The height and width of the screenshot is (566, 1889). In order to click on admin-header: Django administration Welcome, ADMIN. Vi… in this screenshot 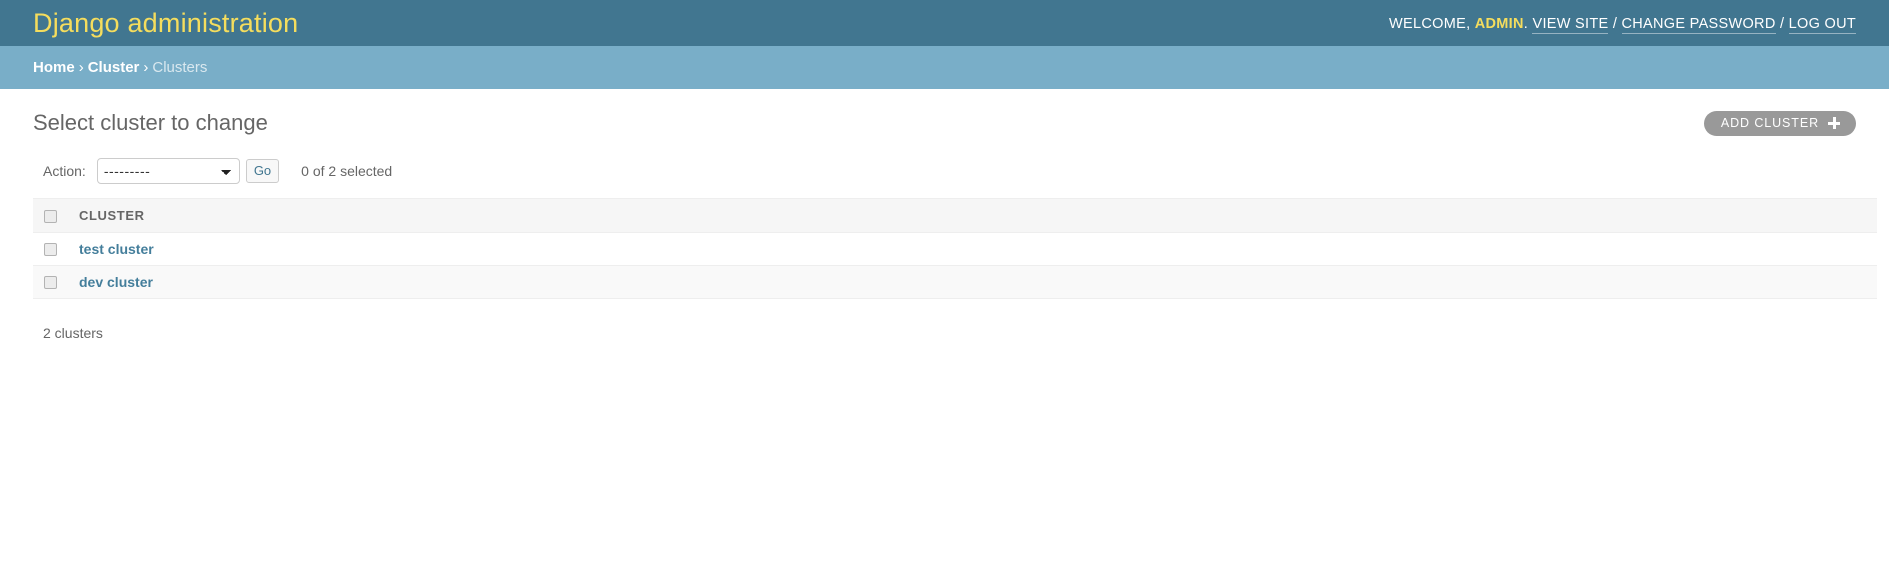, I will do `click(944, 23)`.